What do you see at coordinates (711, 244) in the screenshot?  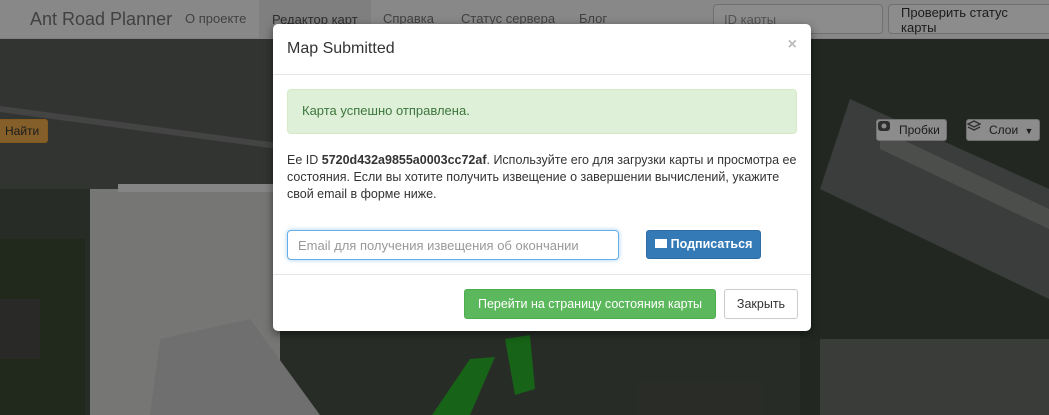 I see `subscribe-label: Подписаться` at bounding box center [711, 244].